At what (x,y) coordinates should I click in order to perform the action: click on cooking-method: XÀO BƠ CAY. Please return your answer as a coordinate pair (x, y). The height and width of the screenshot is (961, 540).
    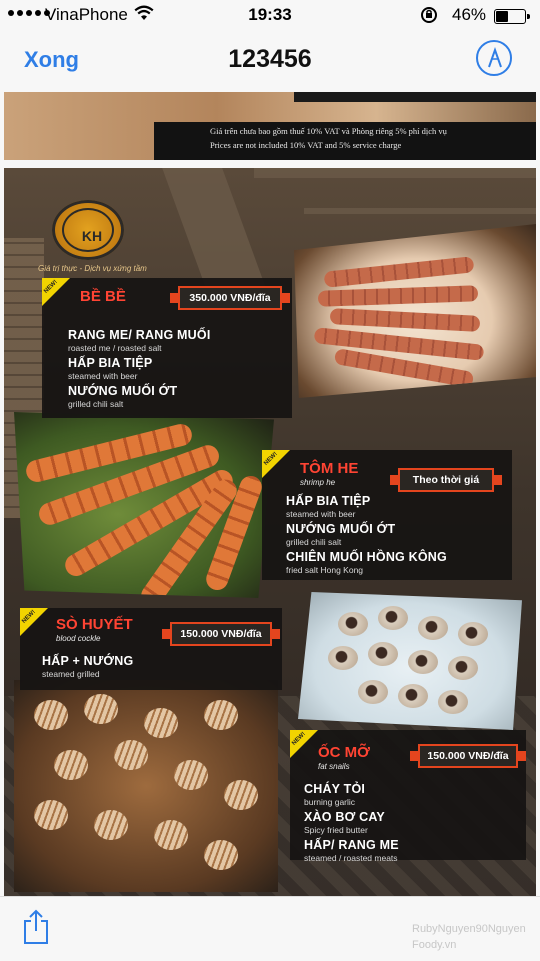
    Looking at the image, I should click on (344, 817).